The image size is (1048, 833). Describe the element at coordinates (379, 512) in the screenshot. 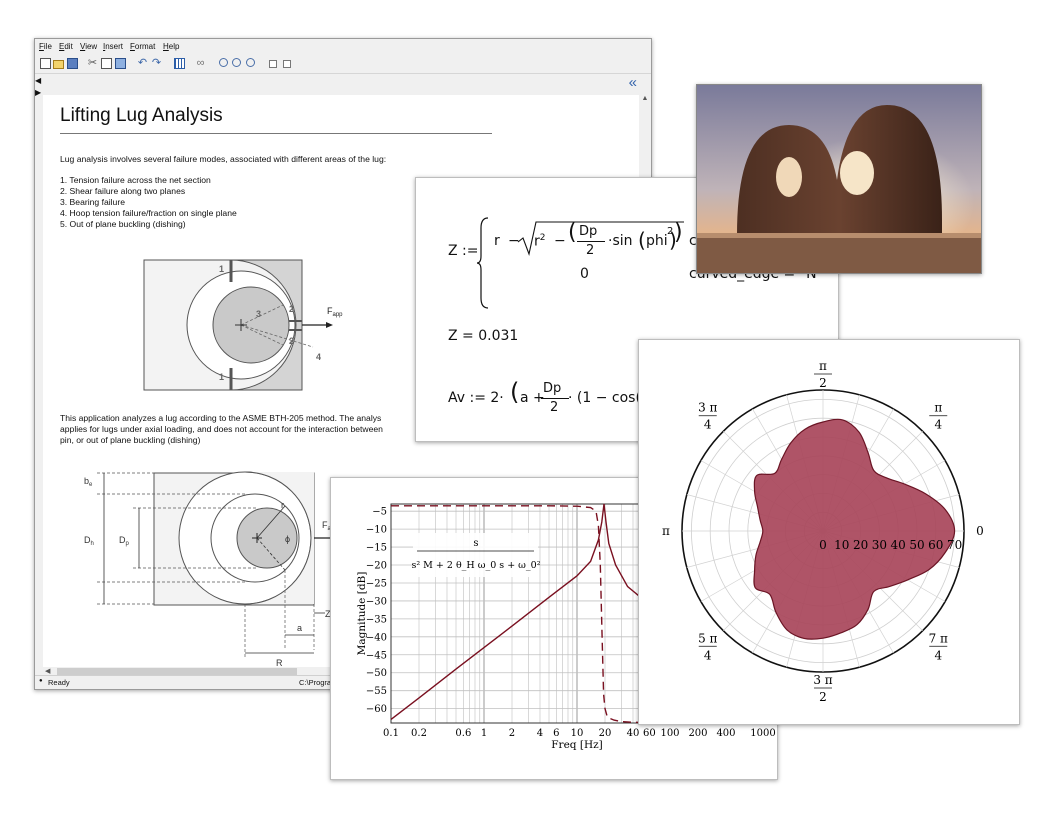

I see `y-tick-label: −5` at that location.